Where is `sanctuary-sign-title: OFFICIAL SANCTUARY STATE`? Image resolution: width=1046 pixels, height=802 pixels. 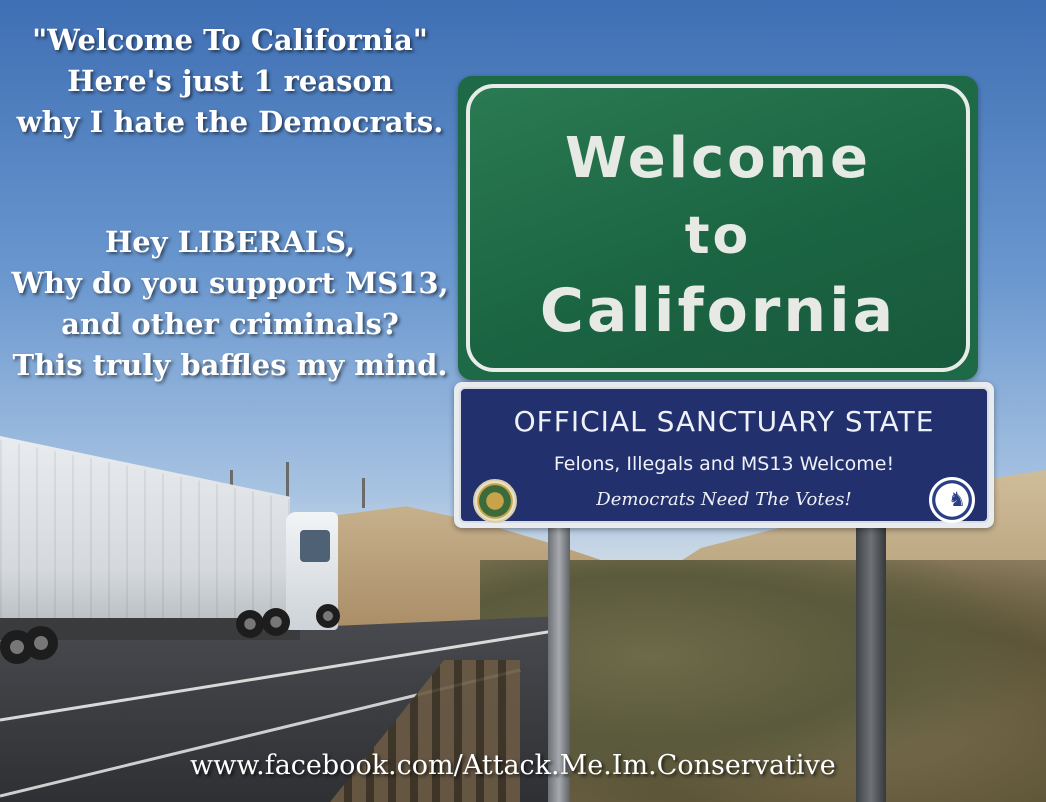
sanctuary-sign-title: OFFICIAL SANCTUARY STATE is located at coordinates (724, 421).